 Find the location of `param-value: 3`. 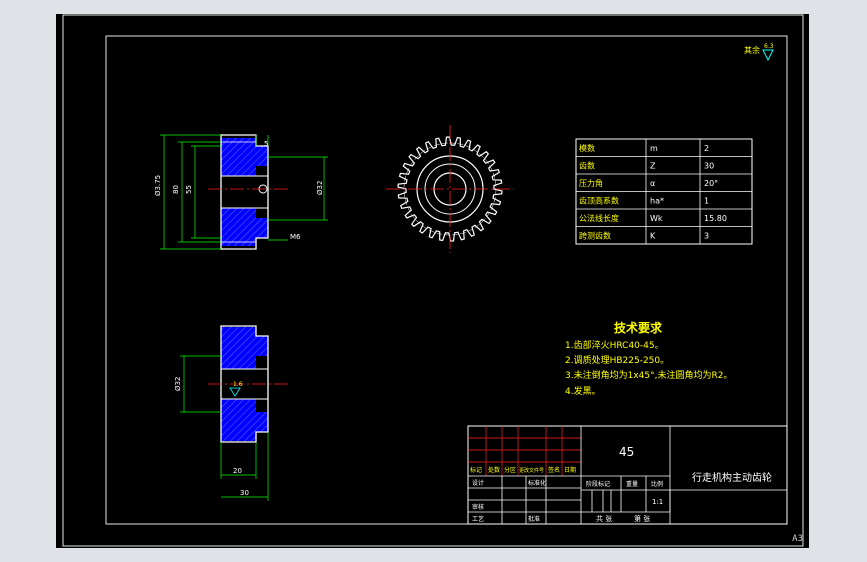

param-value: 3 is located at coordinates (706, 236).